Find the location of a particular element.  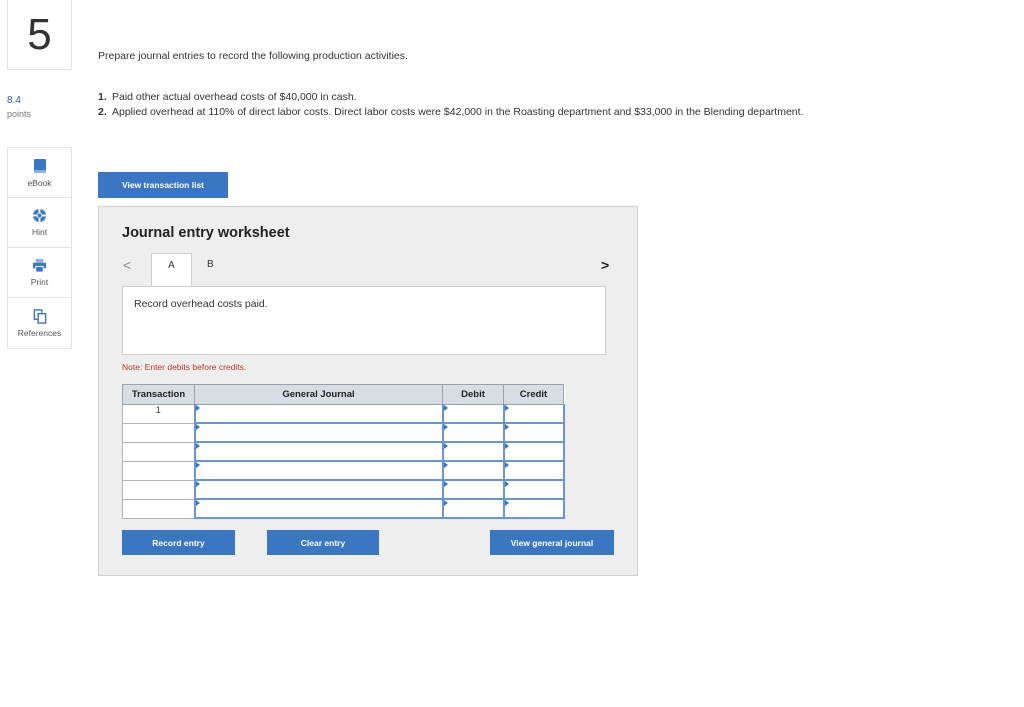

column-header-credit: Credit is located at coordinates (533, 394).